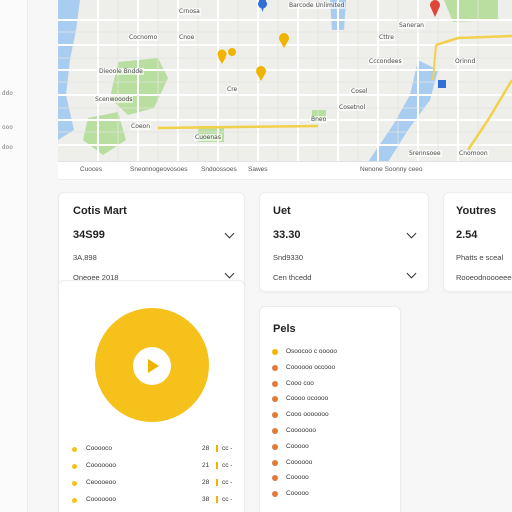  Describe the element at coordinates (157, 484) in the screenshot. I see `list-item: Ceoooeoo 28 cc -` at that location.